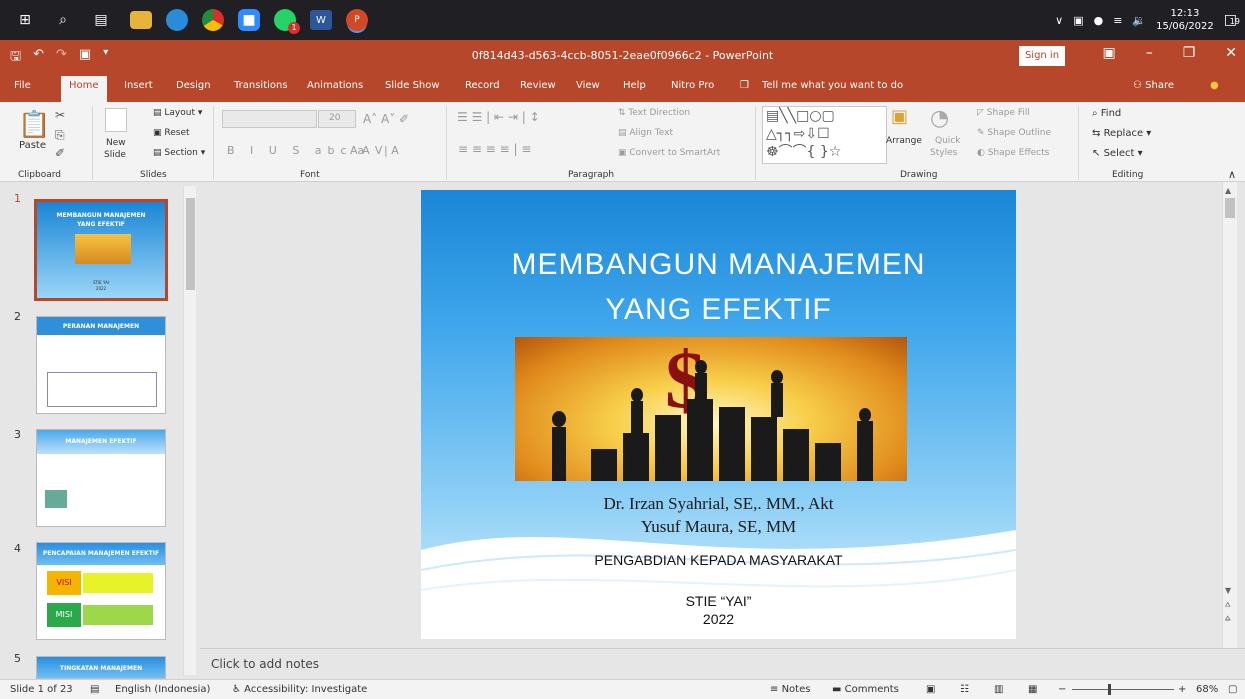  I want to click on zoom-out-button: −, so click(1062, 689).